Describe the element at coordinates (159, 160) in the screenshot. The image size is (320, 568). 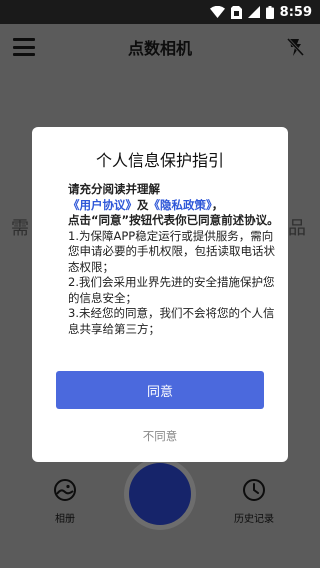
I see `dialog-title: 个人信息保护指引` at that location.